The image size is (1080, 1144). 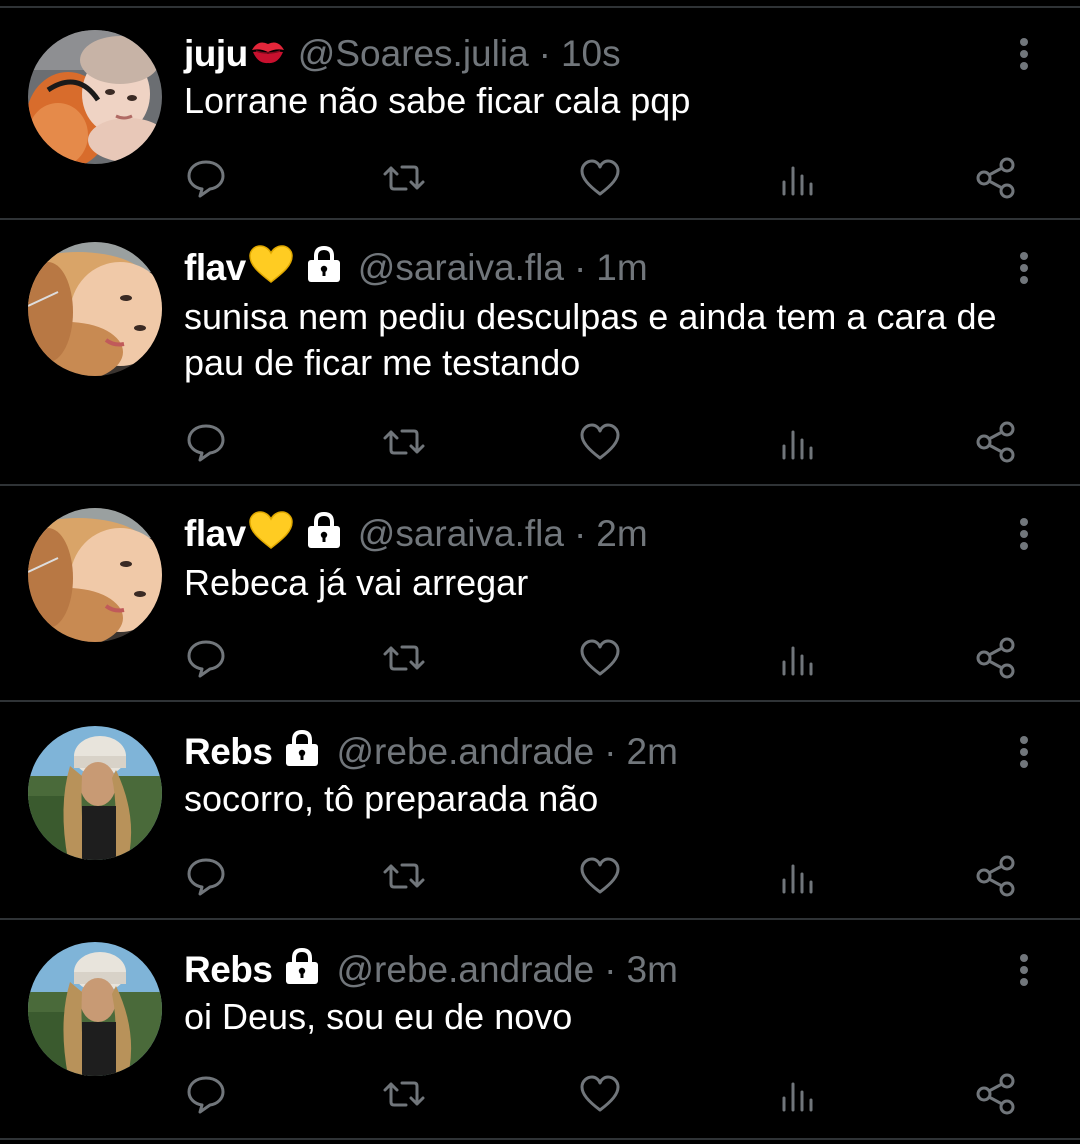 What do you see at coordinates (652, 970) in the screenshot?
I see `timestamp: 3m` at bounding box center [652, 970].